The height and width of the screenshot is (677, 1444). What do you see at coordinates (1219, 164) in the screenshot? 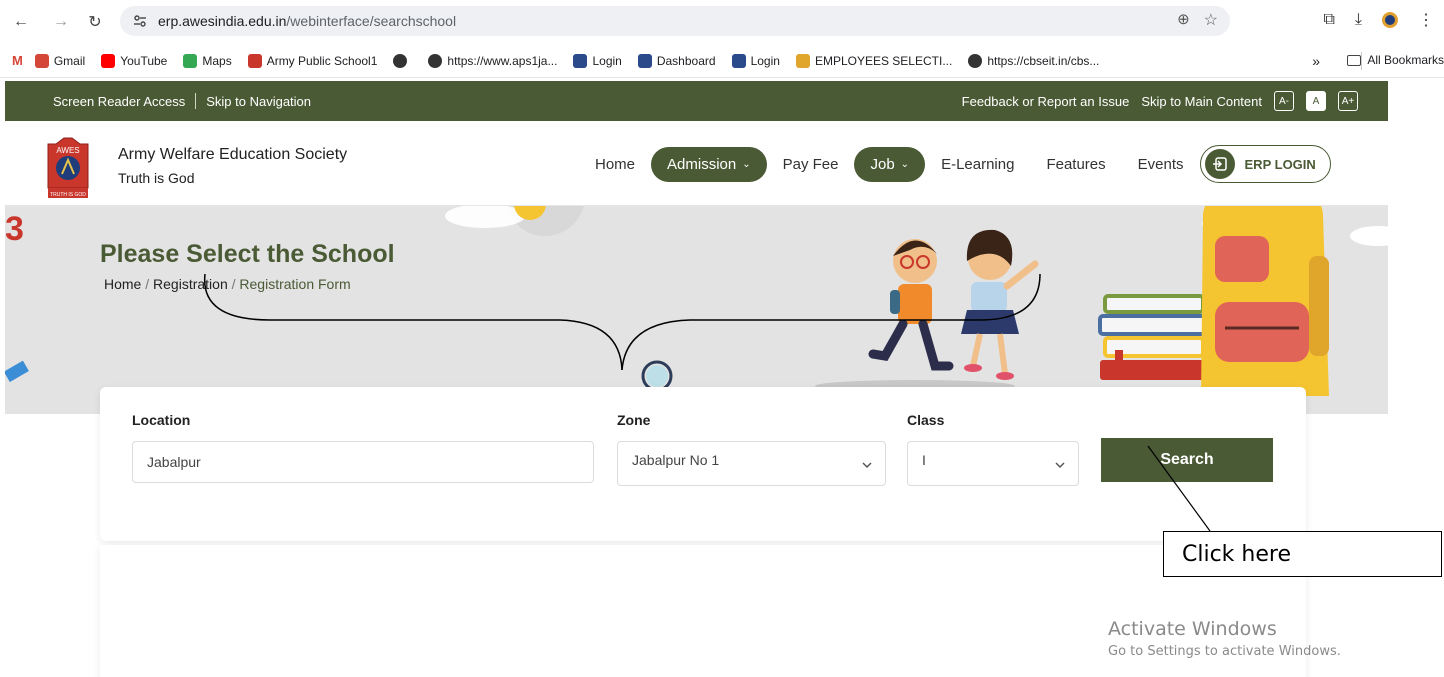
I see `login-icon` at bounding box center [1219, 164].